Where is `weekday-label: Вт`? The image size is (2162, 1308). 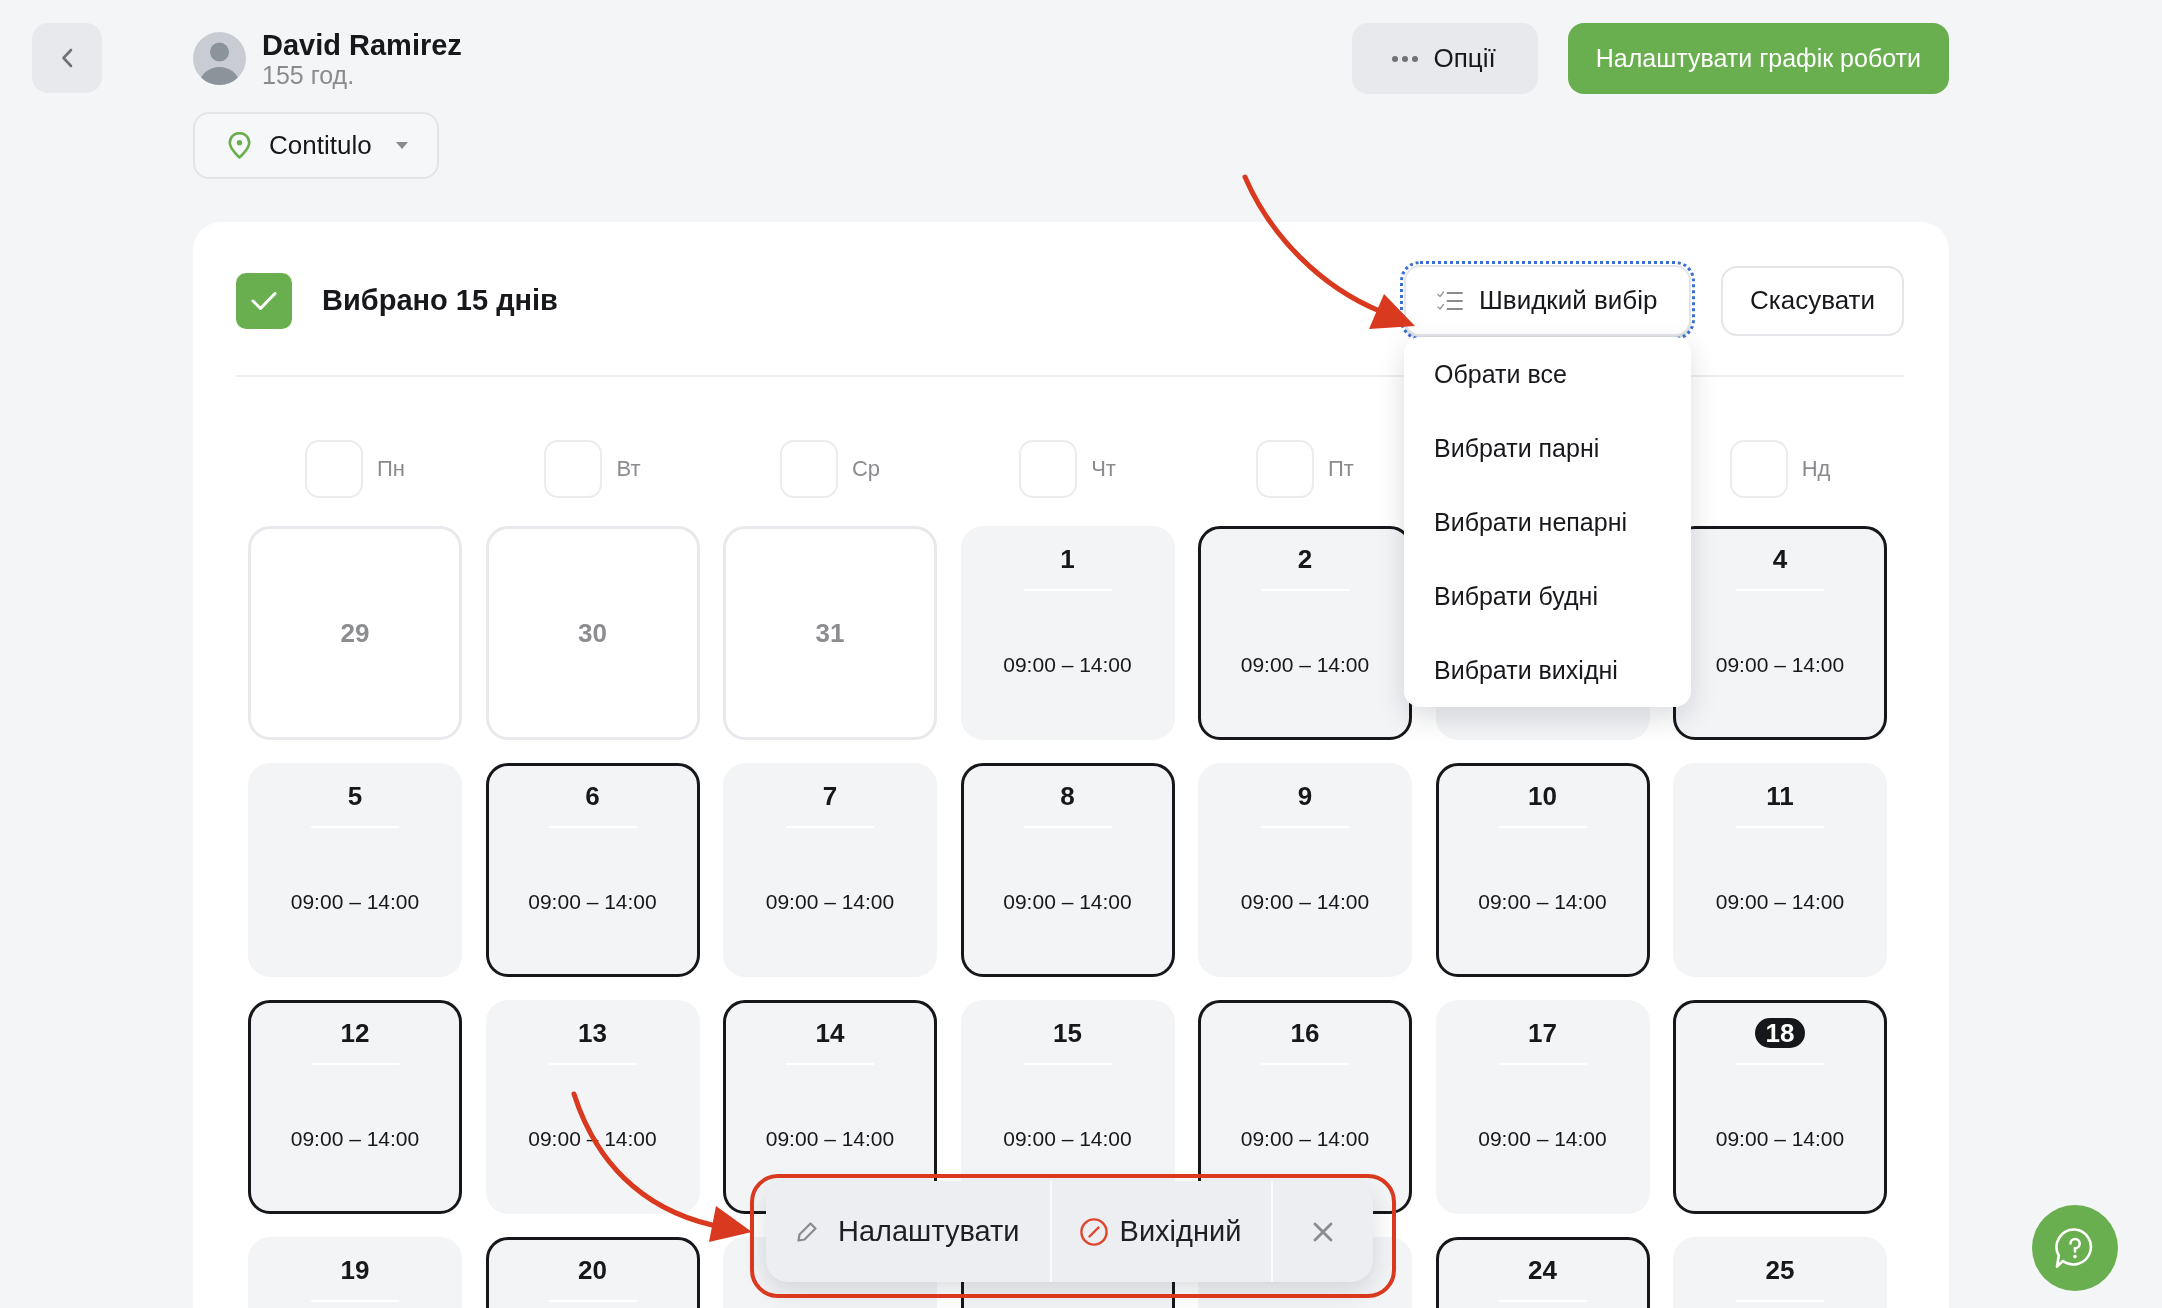
weekday-label: Вт is located at coordinates (628, 469).